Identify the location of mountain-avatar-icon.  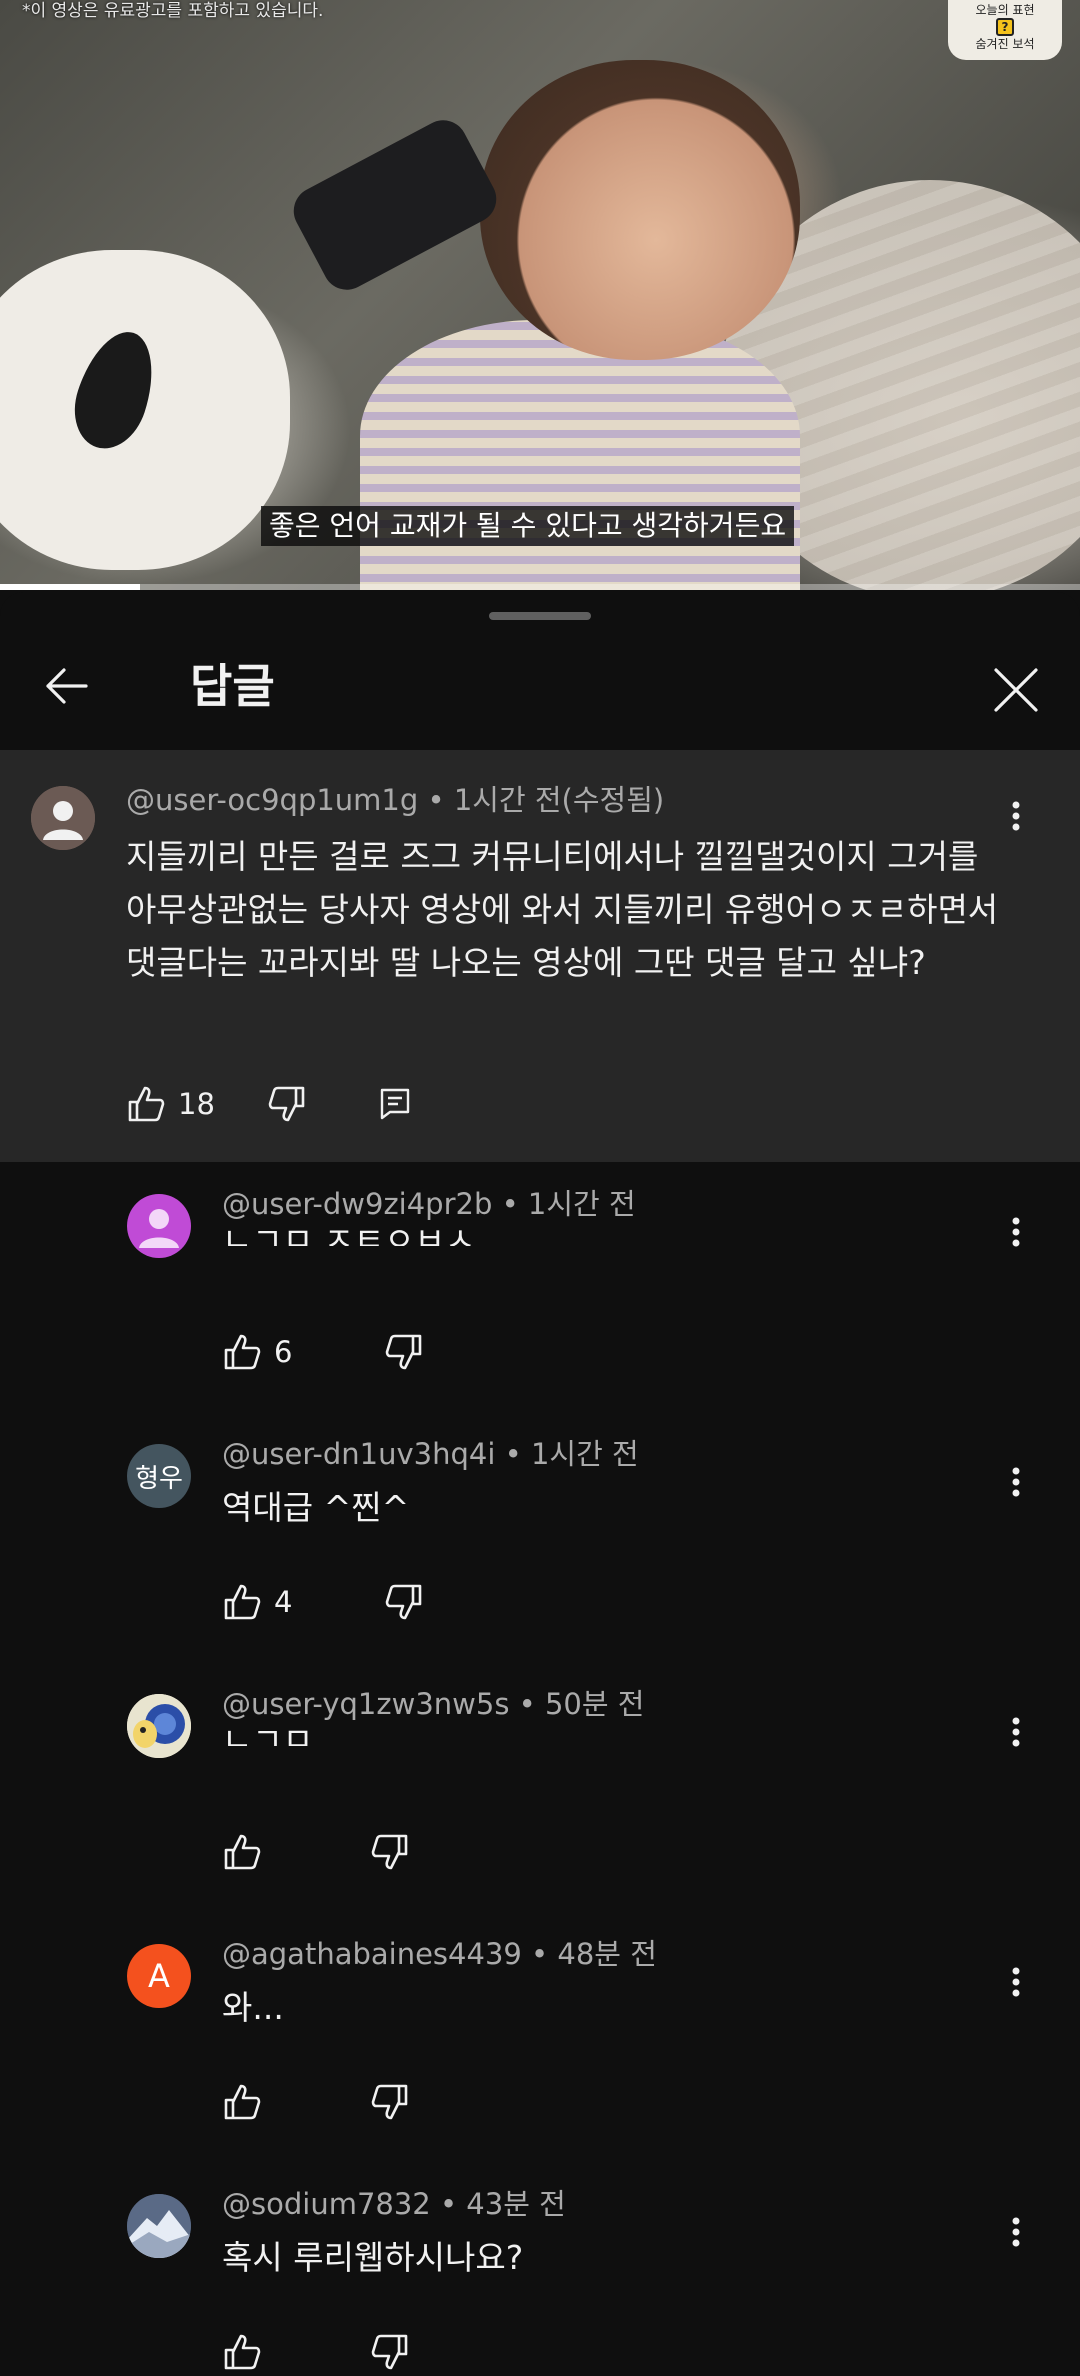
(159, 2226).